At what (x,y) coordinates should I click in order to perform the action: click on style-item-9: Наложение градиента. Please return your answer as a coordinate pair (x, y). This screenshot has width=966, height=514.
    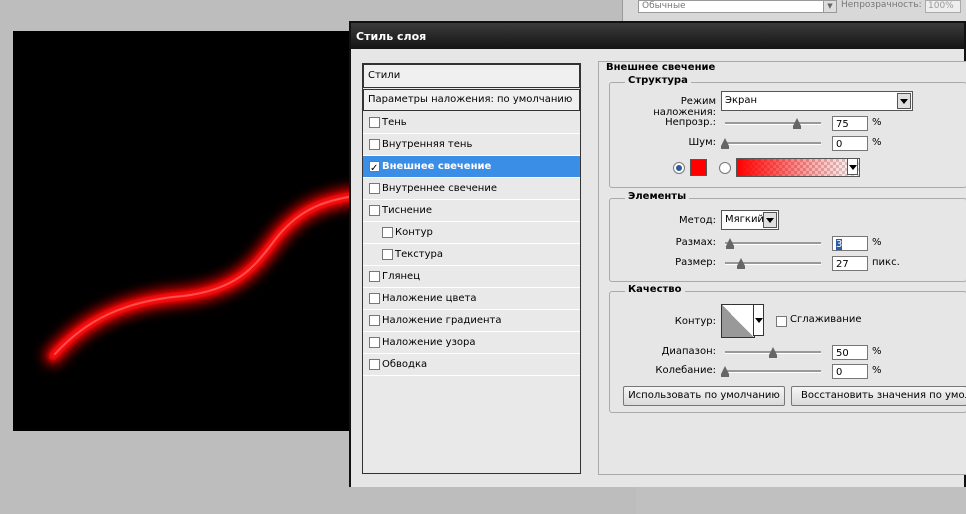
    Looking at the image, I should click on (471, 321).